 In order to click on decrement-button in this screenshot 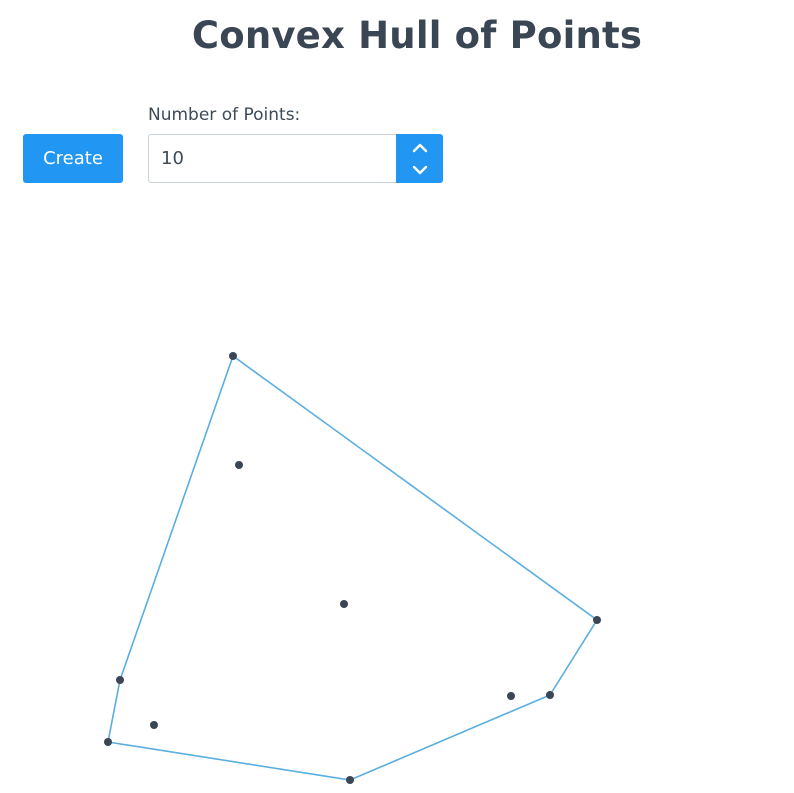, I will do `click(419, 170)`.